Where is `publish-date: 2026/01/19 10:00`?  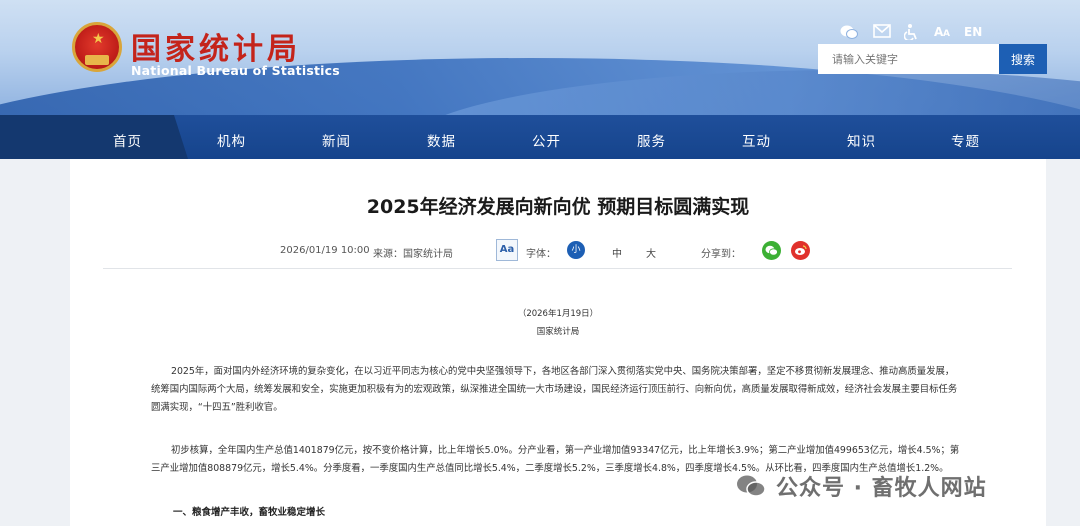 publish-date: 2026/01/19 10:00 is located at coordinates (325, 250).